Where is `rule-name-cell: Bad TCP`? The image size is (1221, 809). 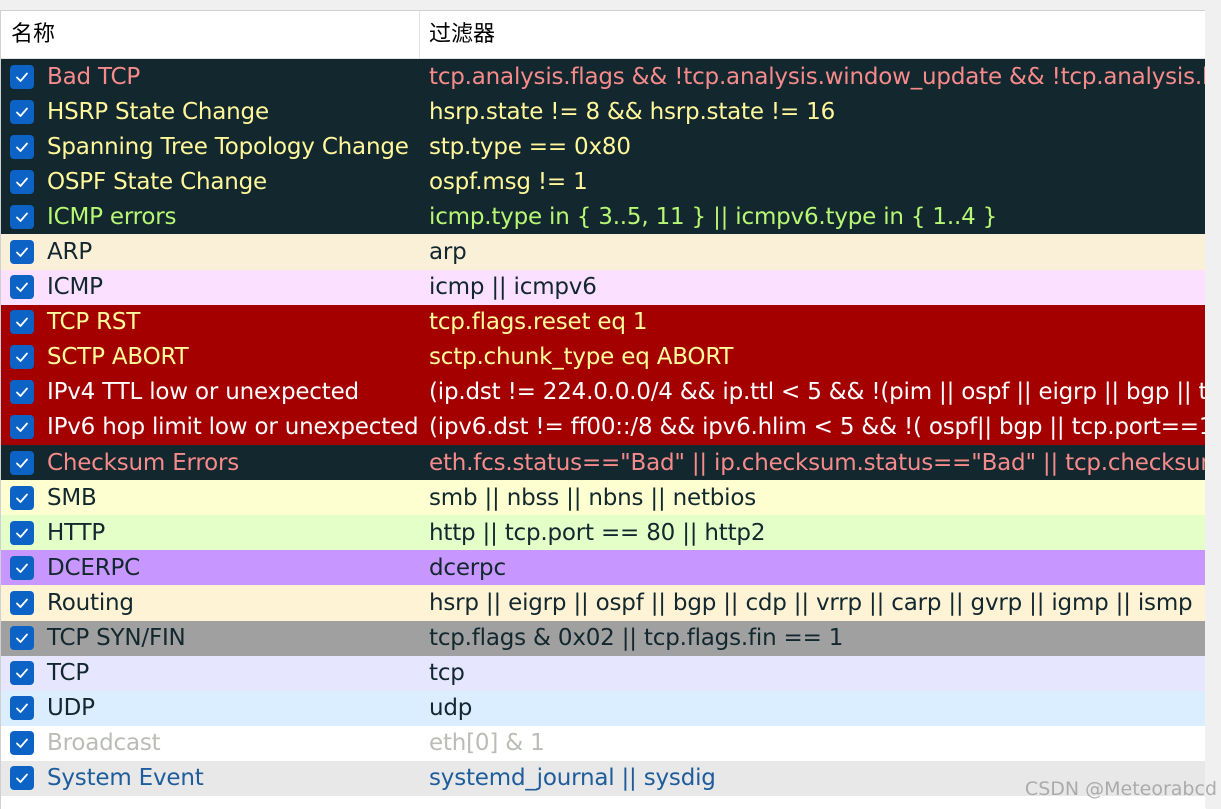 rule-name-cell: Bad TCP is located at coordinates (210, 77).